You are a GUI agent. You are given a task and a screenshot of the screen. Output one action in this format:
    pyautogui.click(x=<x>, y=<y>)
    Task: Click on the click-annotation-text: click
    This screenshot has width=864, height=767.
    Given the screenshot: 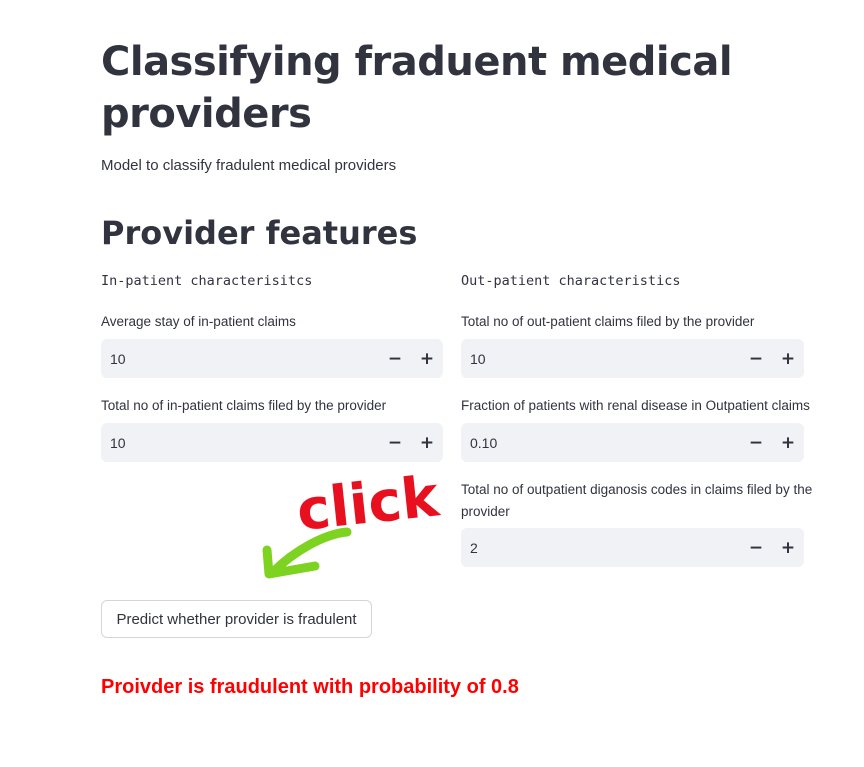 What is the action you would take?
    pyautogui.click(x=369, y=504)
    